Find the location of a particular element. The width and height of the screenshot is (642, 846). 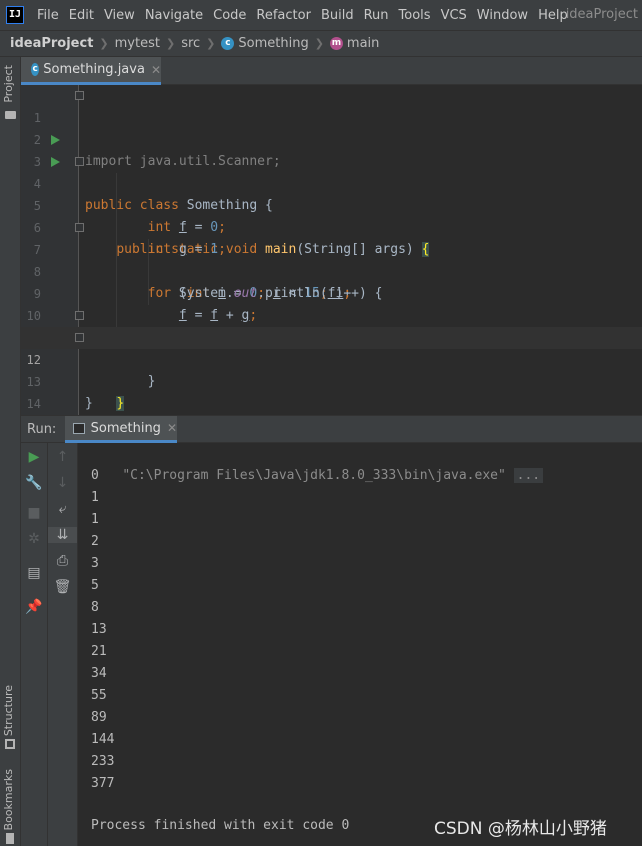

method-icon: m is located at coordinates (336, 43).